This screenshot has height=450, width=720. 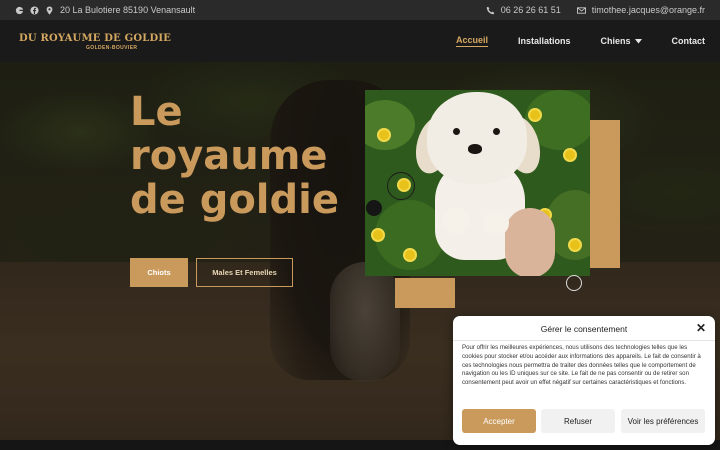 What do you see at coordinates (544, 41) in the screenshot?
I see `nav-item-installations: Installations` at bounding box center [544, 41].